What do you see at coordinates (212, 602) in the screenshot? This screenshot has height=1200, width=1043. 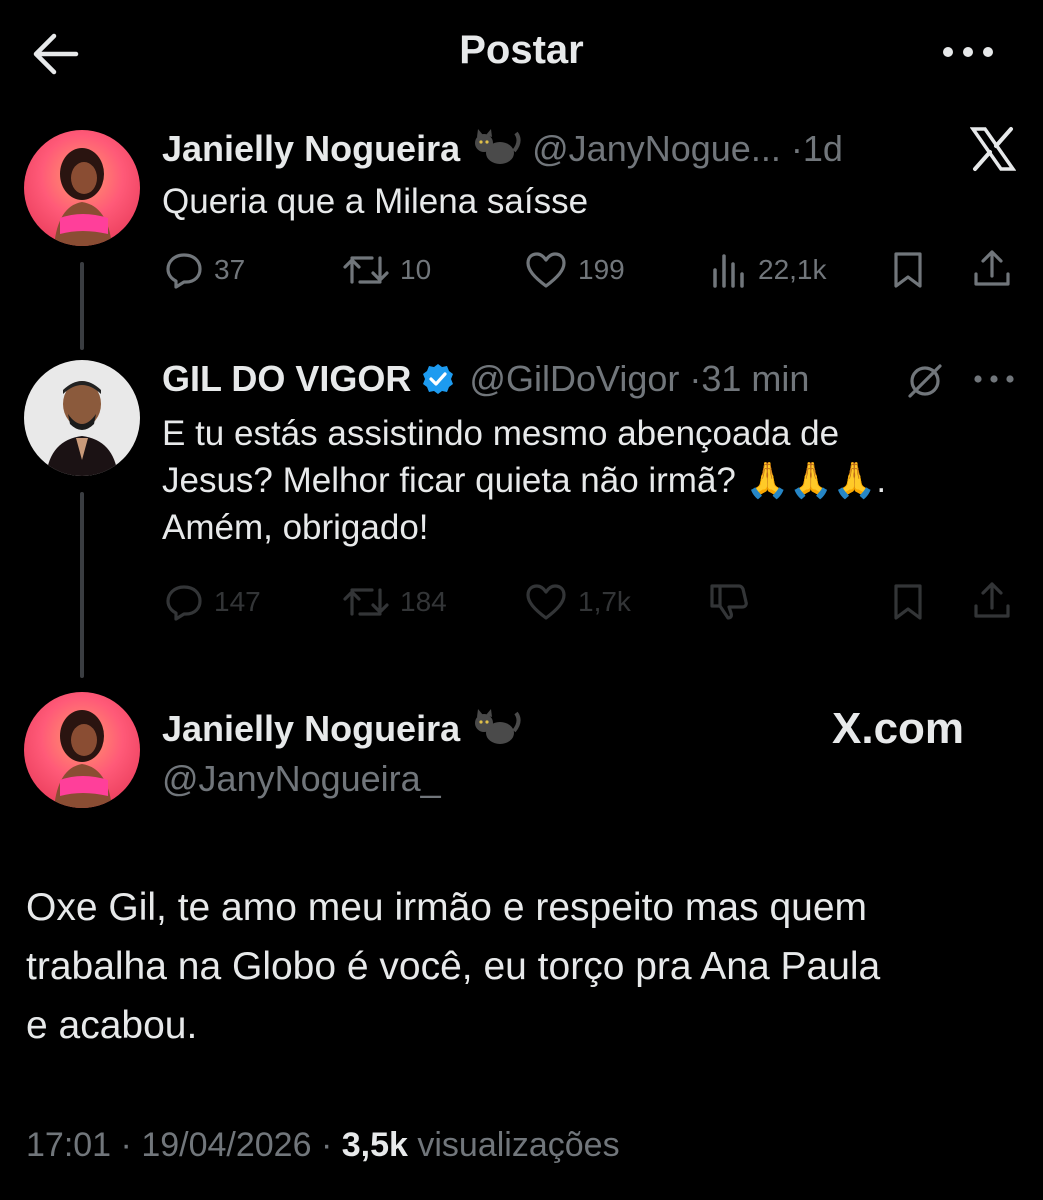 I see `reply-button: 147` at bounding box center [212, 602].